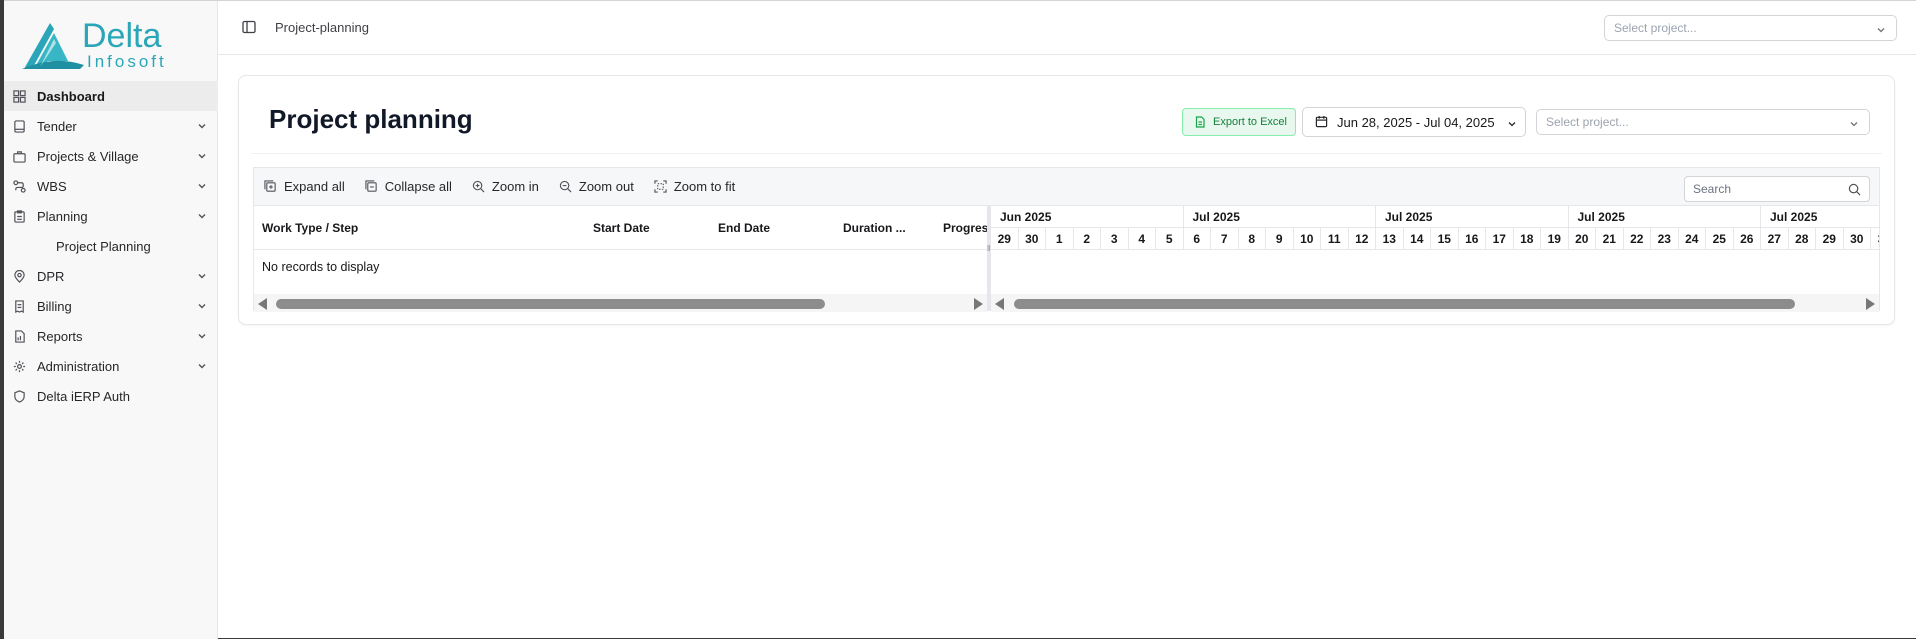 Image resolution: width=1916 pixels, height=639 pixels. Describe the element at coordinates (694, 186) in the screenshot. I see `zoom-to-fit-button: Zoom to fit` at that location.